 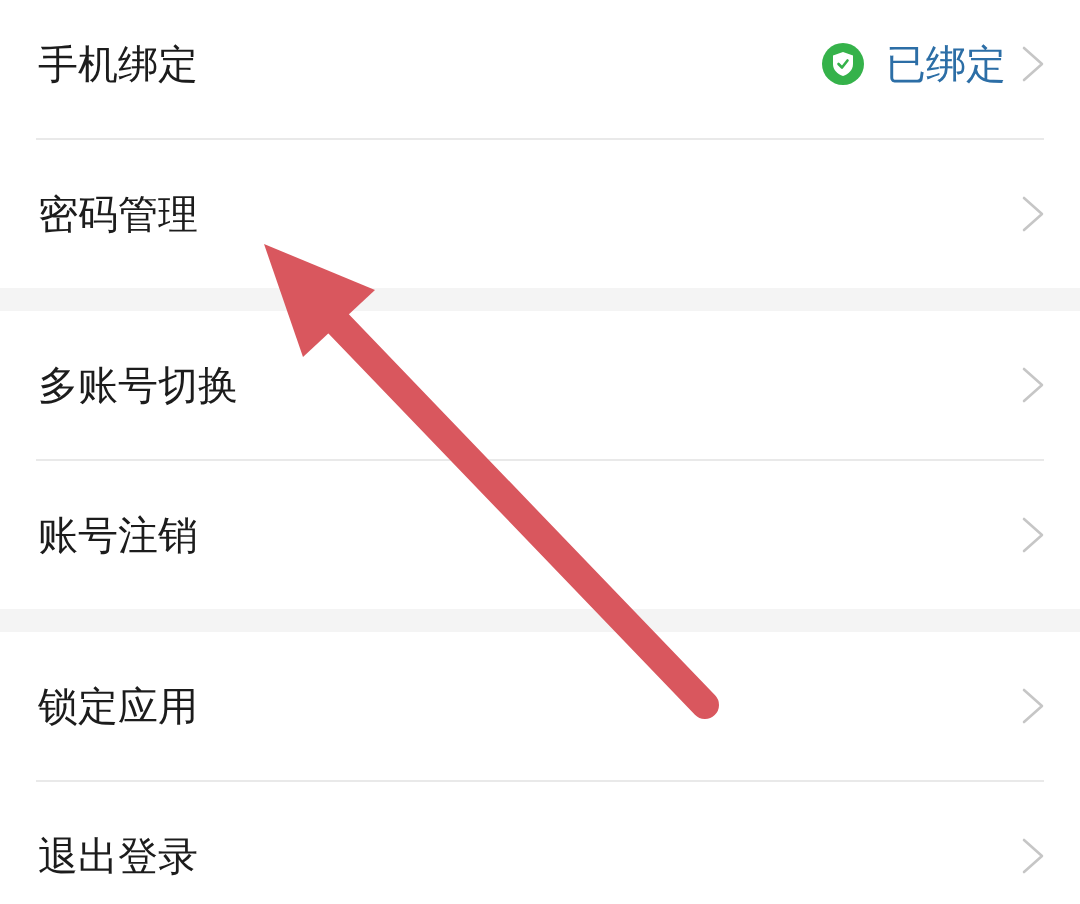 I want to click on settings-item: 退出登录, so click(x=540, y=843).